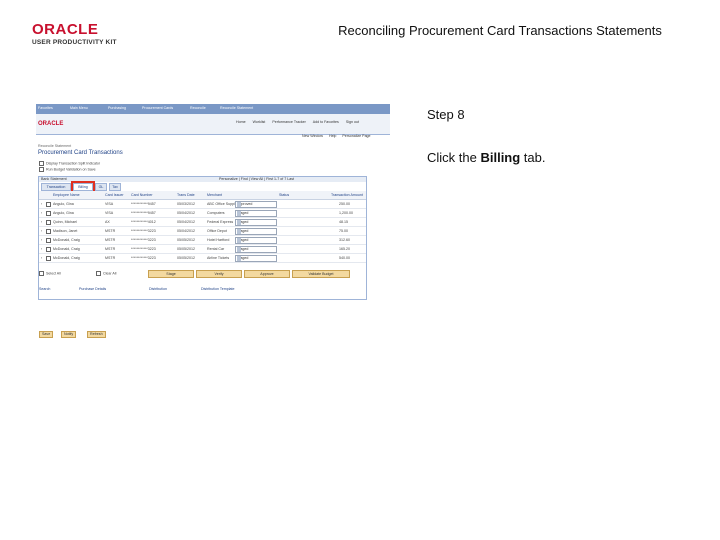  What do you see at coordinates (69, 163) in the screenshot?
I see `option-split-indicator: Display Transaction Split Indicator` at bounding box center [69, 163].